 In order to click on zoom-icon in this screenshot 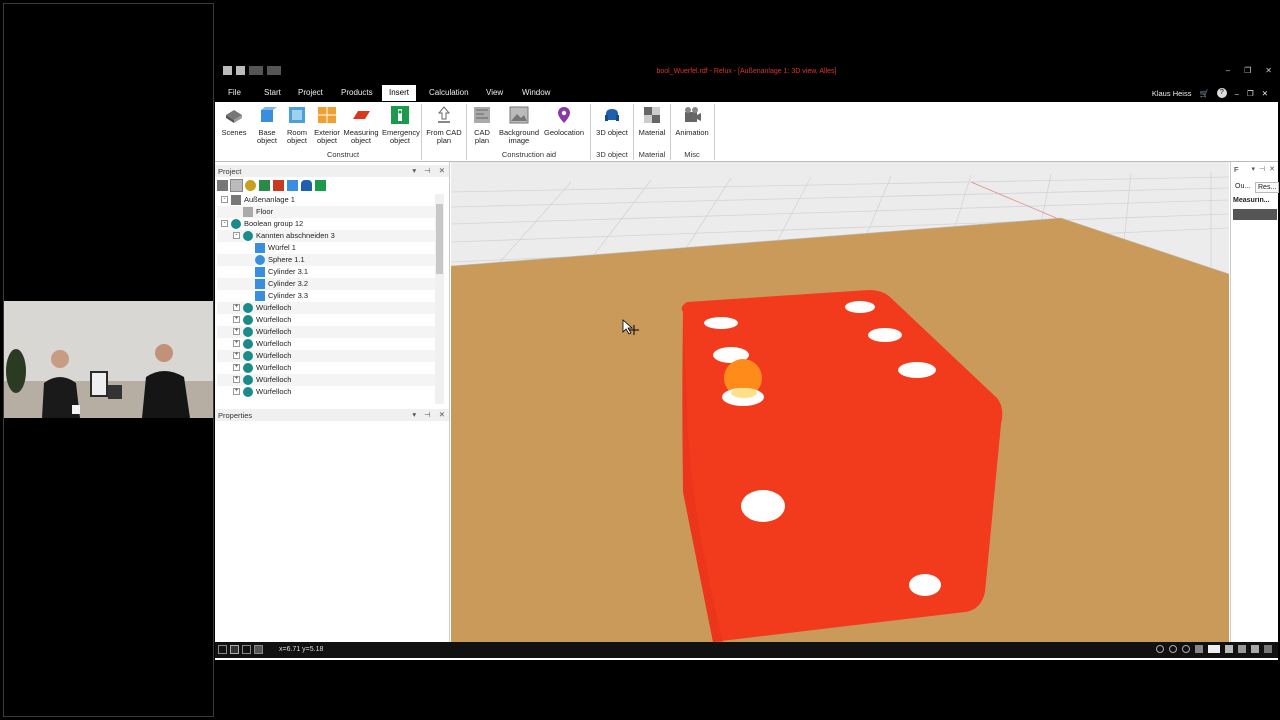, I will do `click(1160, 649)`.